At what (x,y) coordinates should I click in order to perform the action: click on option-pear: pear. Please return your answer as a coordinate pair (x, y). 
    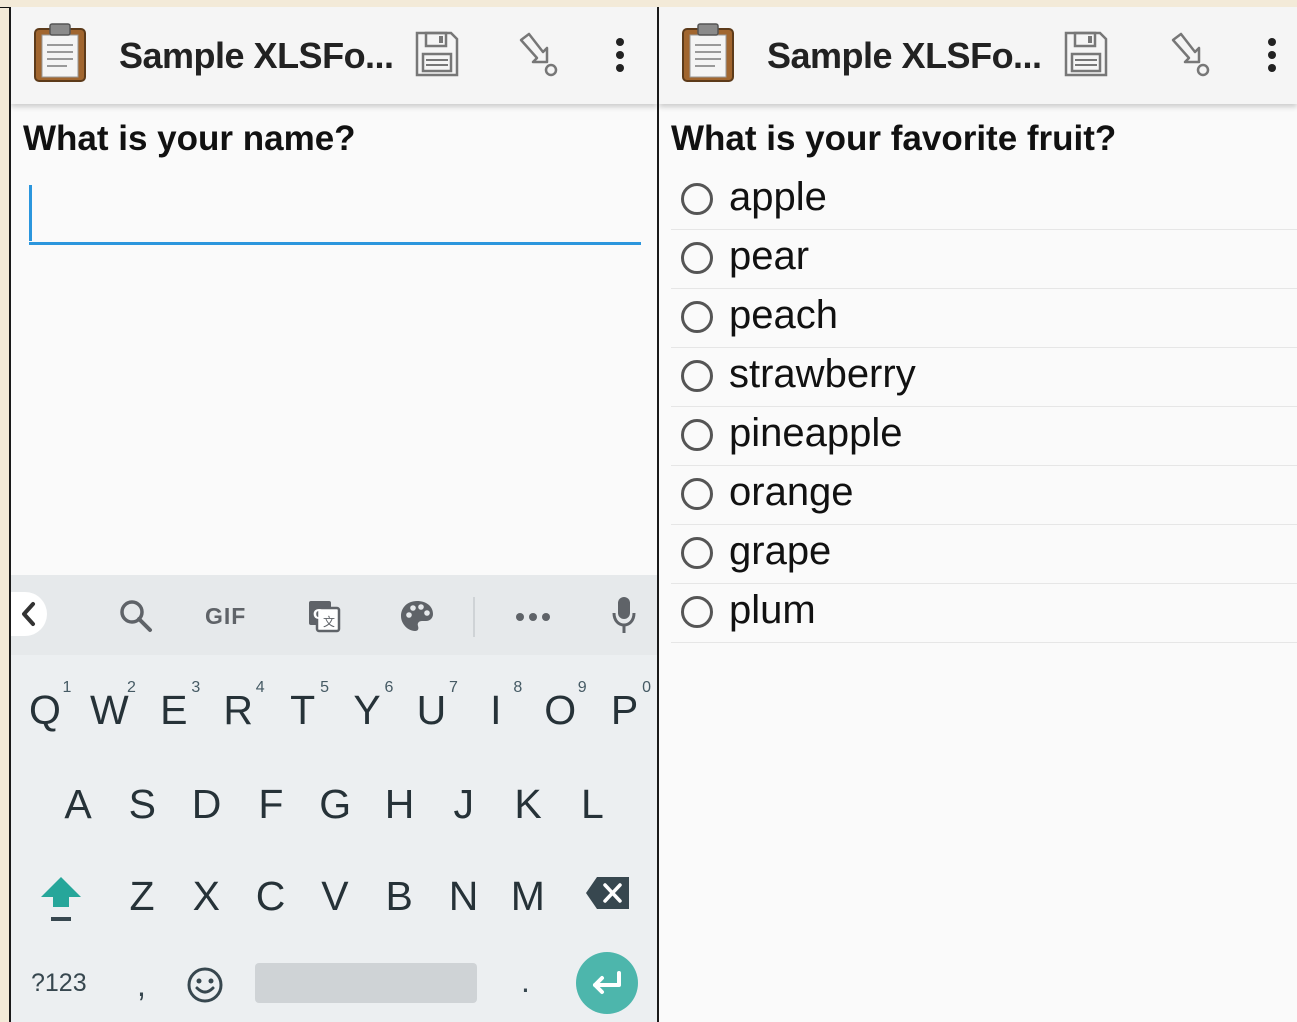
    Looking at the image, I should click on (984, 259).